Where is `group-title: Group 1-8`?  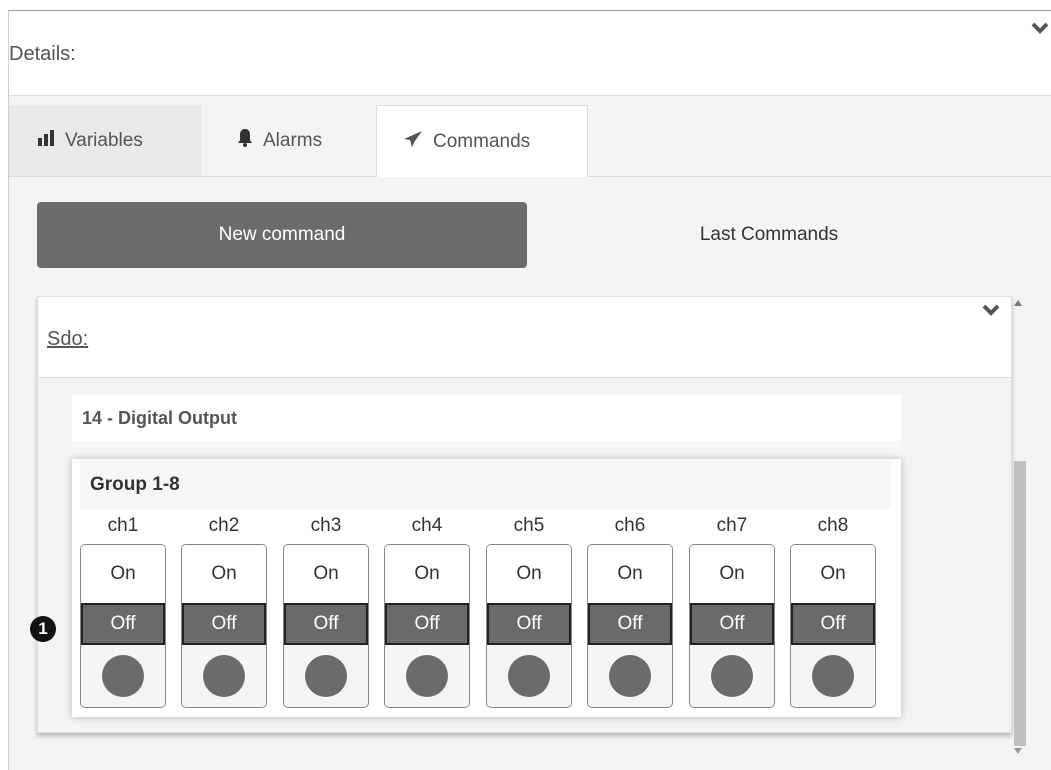
group-title: Group 1-8 is located at coordinates (485, 485).